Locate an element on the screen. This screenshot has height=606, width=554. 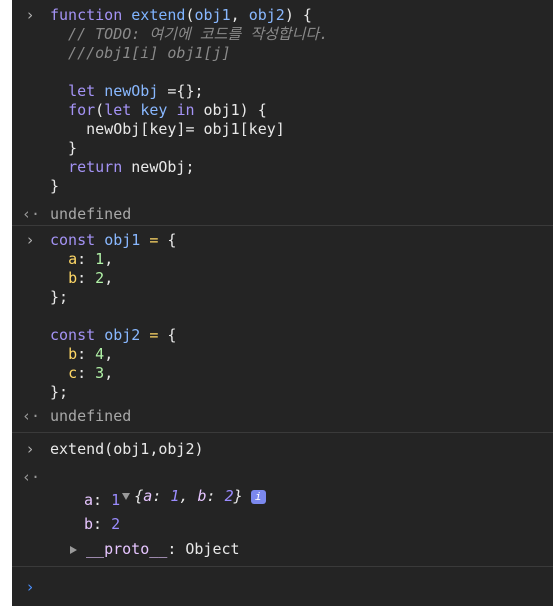
prompt-chevron-icon: › is located at coordinates (30, 587).